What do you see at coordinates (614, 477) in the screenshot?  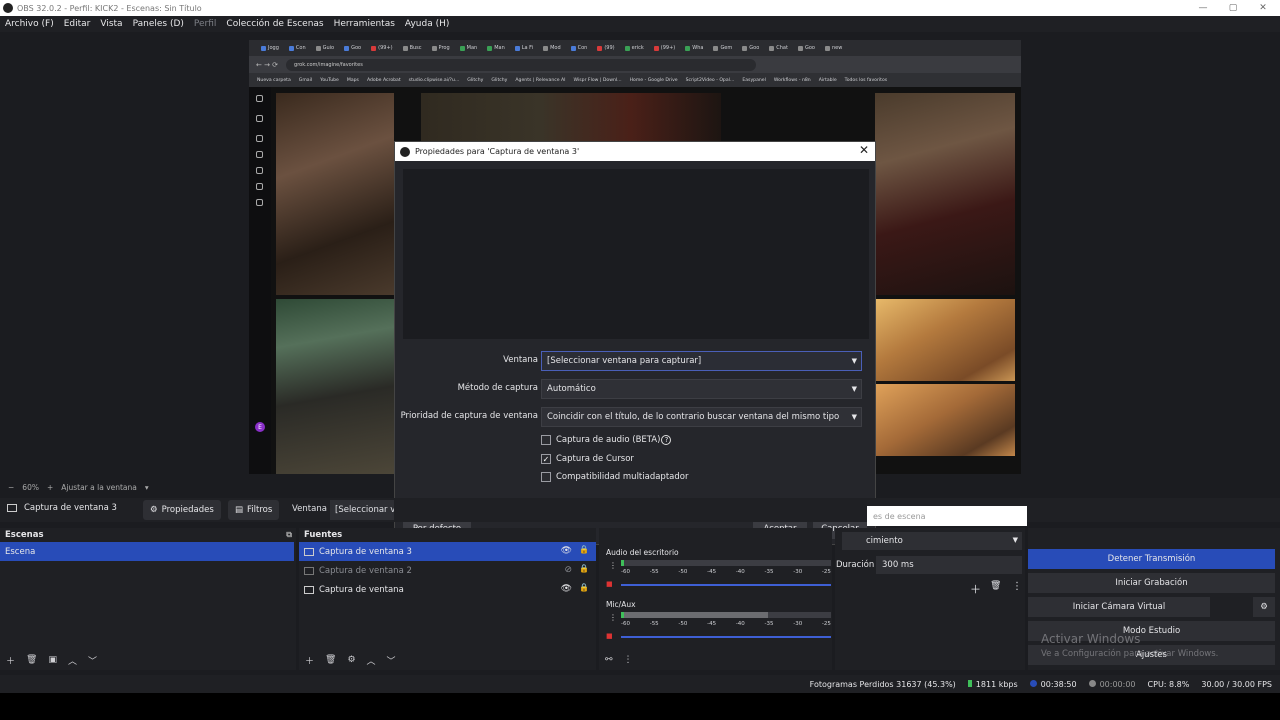 I see `multiadapter-checkbox: Compatibilidad multiadaptador` at bounding box center [614, 477].